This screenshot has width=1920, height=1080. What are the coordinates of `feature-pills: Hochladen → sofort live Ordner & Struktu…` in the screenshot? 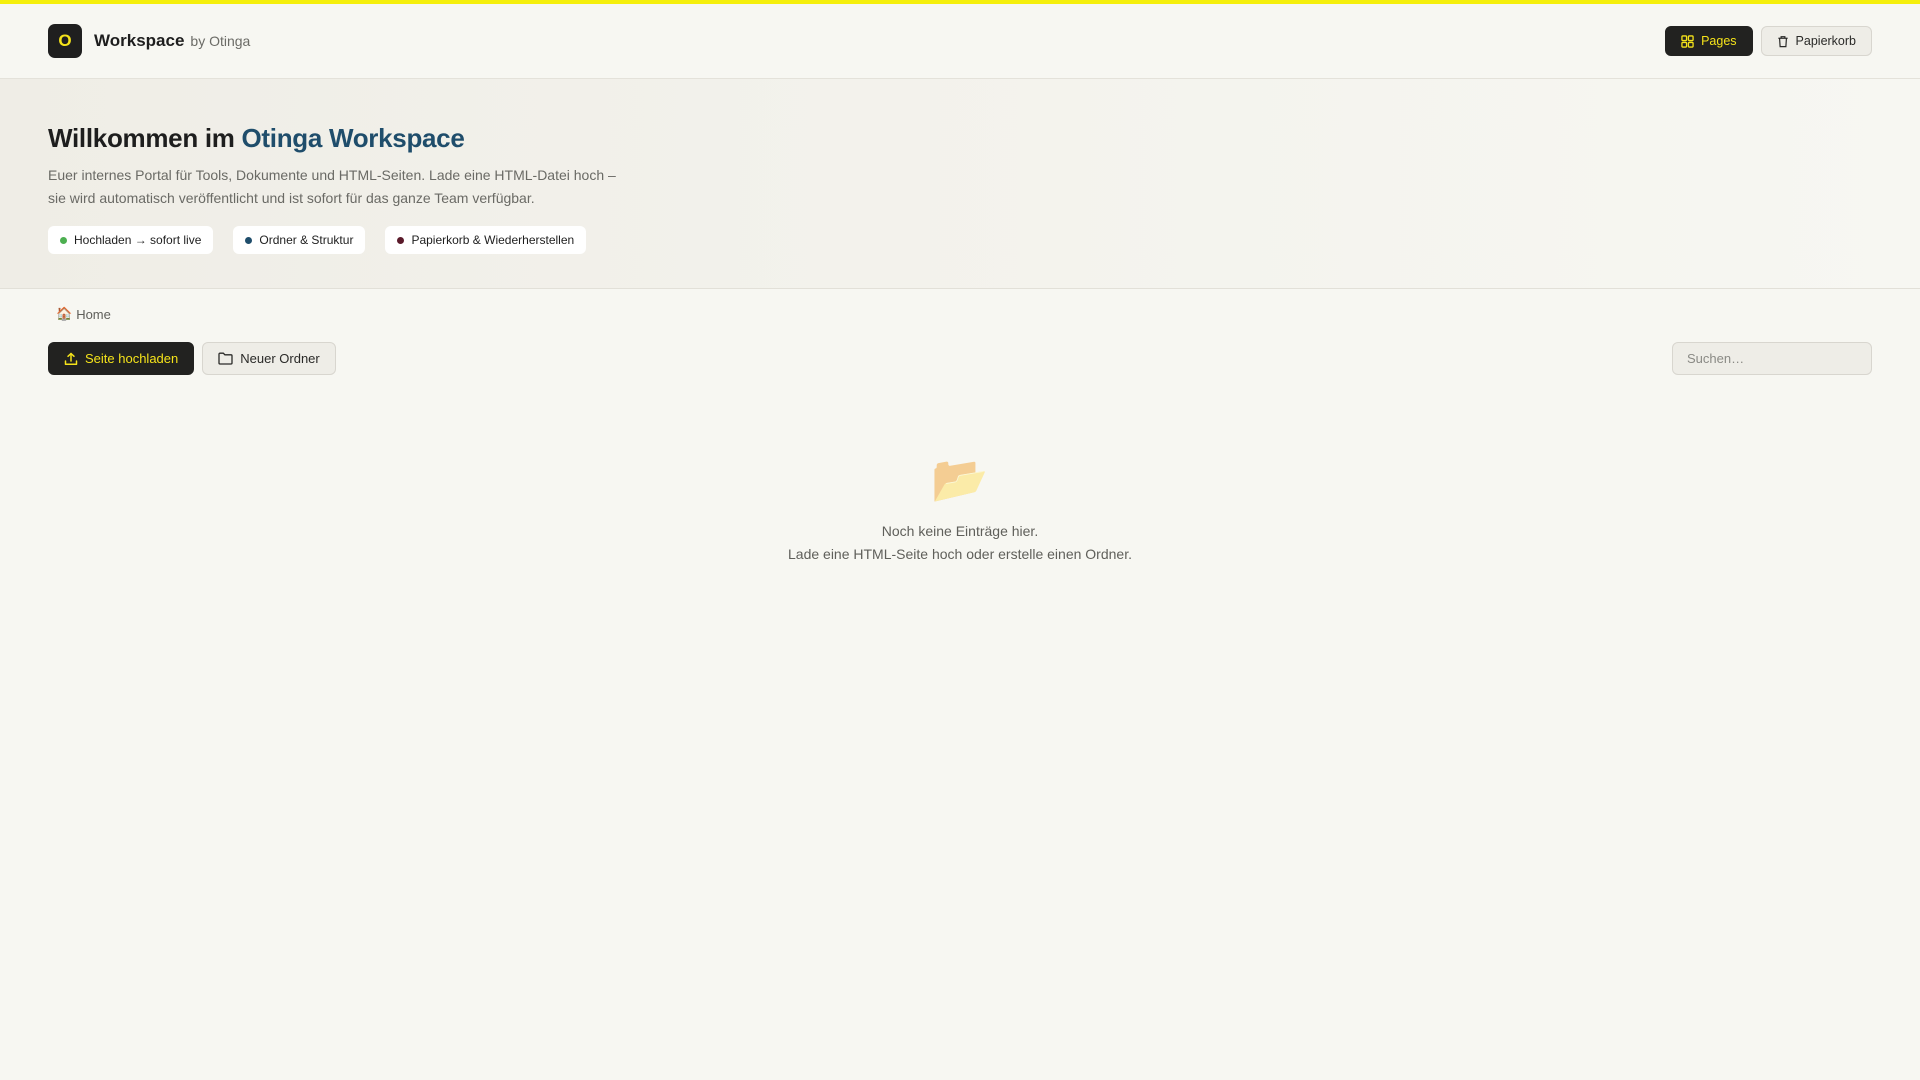 It's located at (960, 240).